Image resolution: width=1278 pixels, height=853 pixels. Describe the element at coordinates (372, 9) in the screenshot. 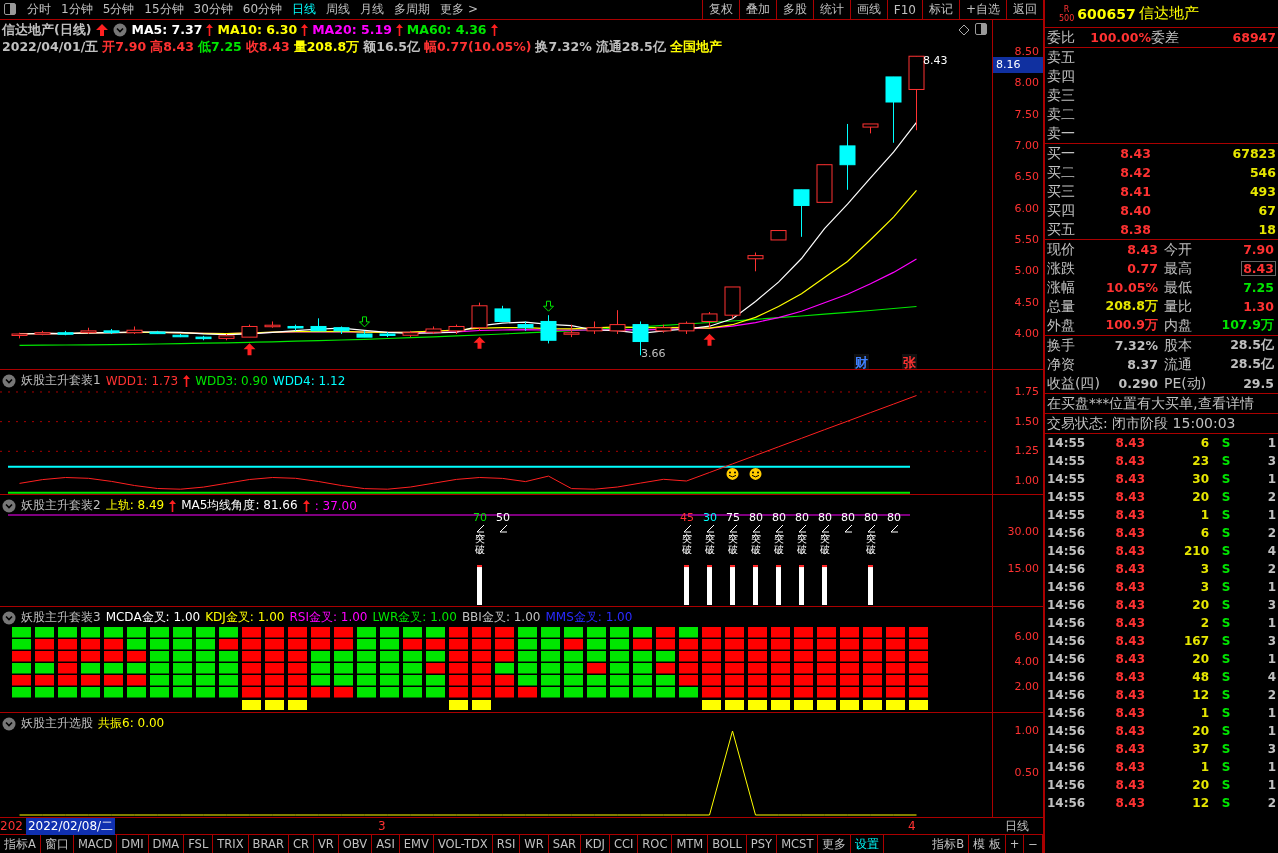

I see `period-tab: 月线` at that location.